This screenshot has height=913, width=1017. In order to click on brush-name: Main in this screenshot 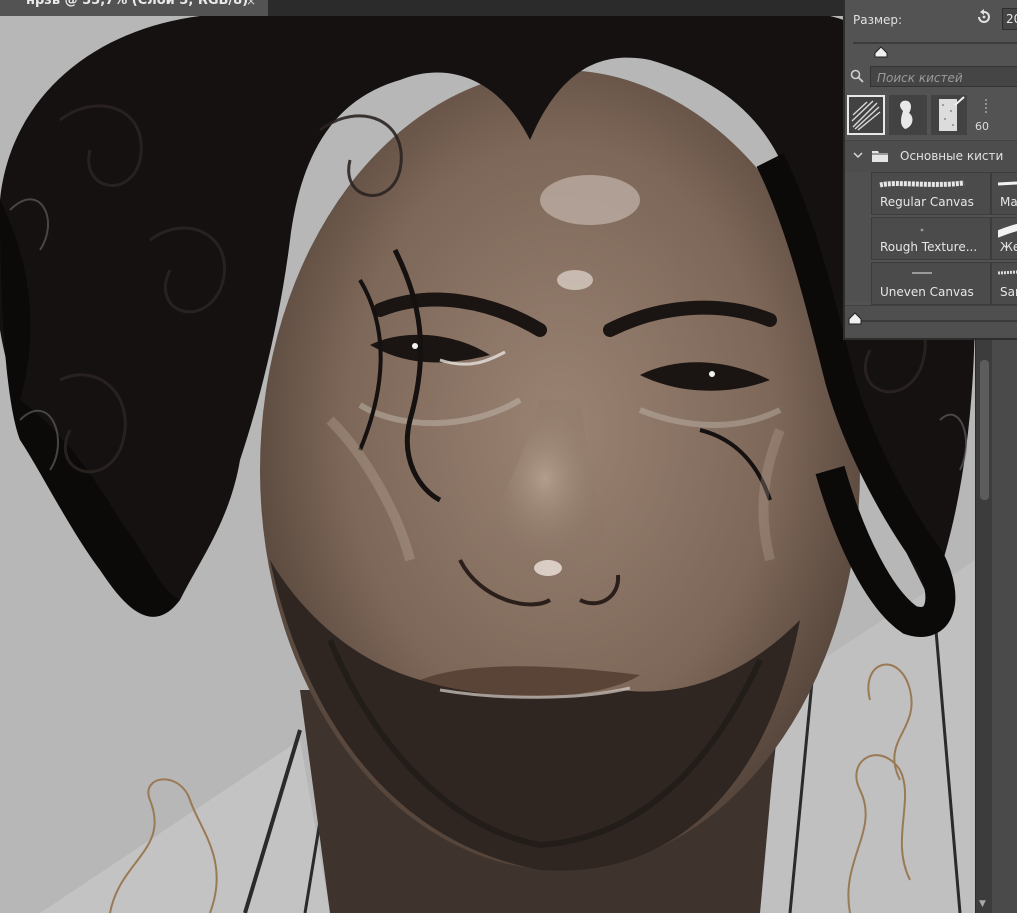, I will do `click(1008, 202)`.